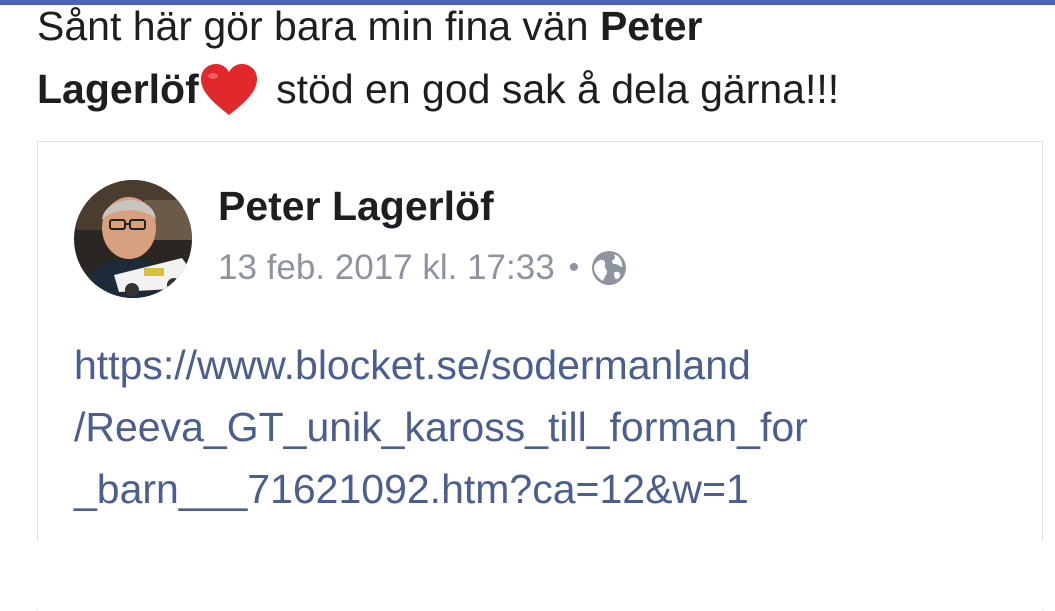  What do you see at coordinates (228, 89) in the screenshot?
I see `heart-emoji-icon` at bounding box center [228, 89].